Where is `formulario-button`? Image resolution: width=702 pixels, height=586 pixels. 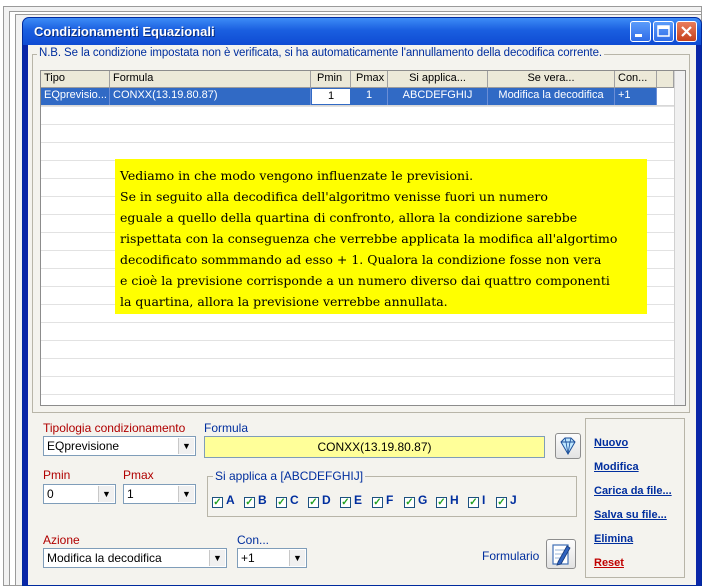
formulario-button is located at coordinates (561, 554).